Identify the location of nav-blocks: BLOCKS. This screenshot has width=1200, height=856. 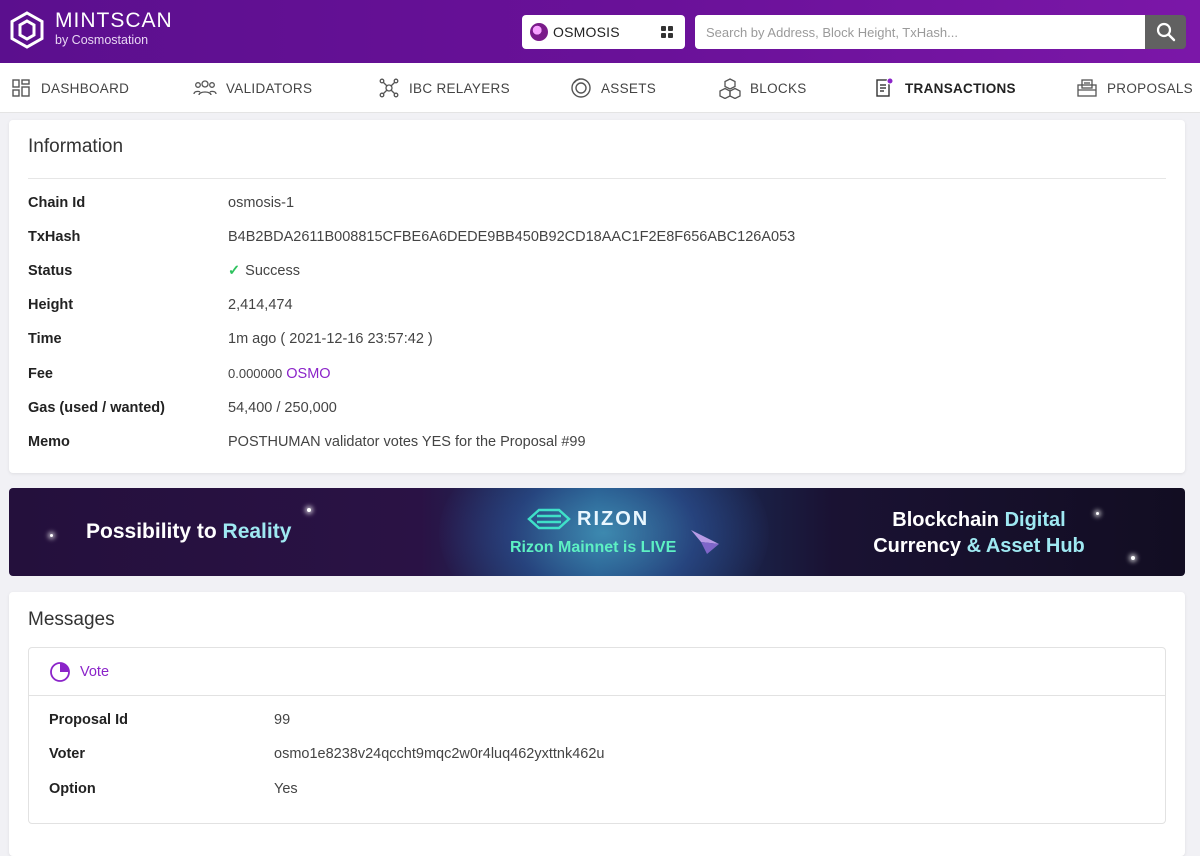
(763, 88).